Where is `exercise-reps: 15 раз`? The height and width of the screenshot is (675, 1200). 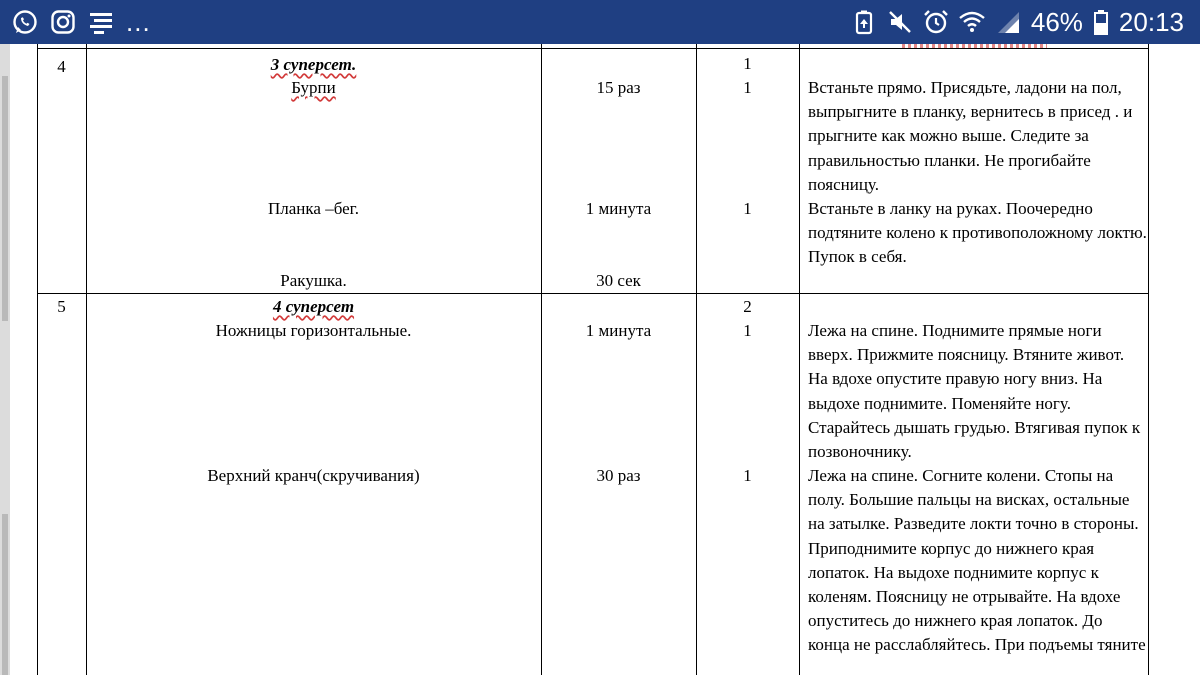 exercise-reps: 15 раз is located at coordinates (618, 87).